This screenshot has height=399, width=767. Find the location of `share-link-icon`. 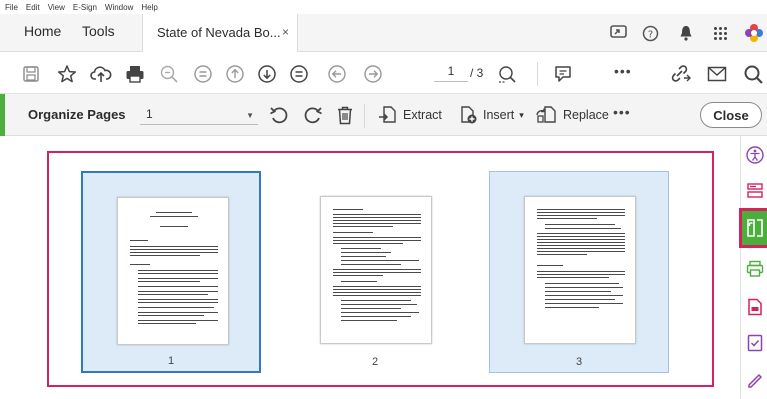

share-link-icon is located at coordinates (681, 74).